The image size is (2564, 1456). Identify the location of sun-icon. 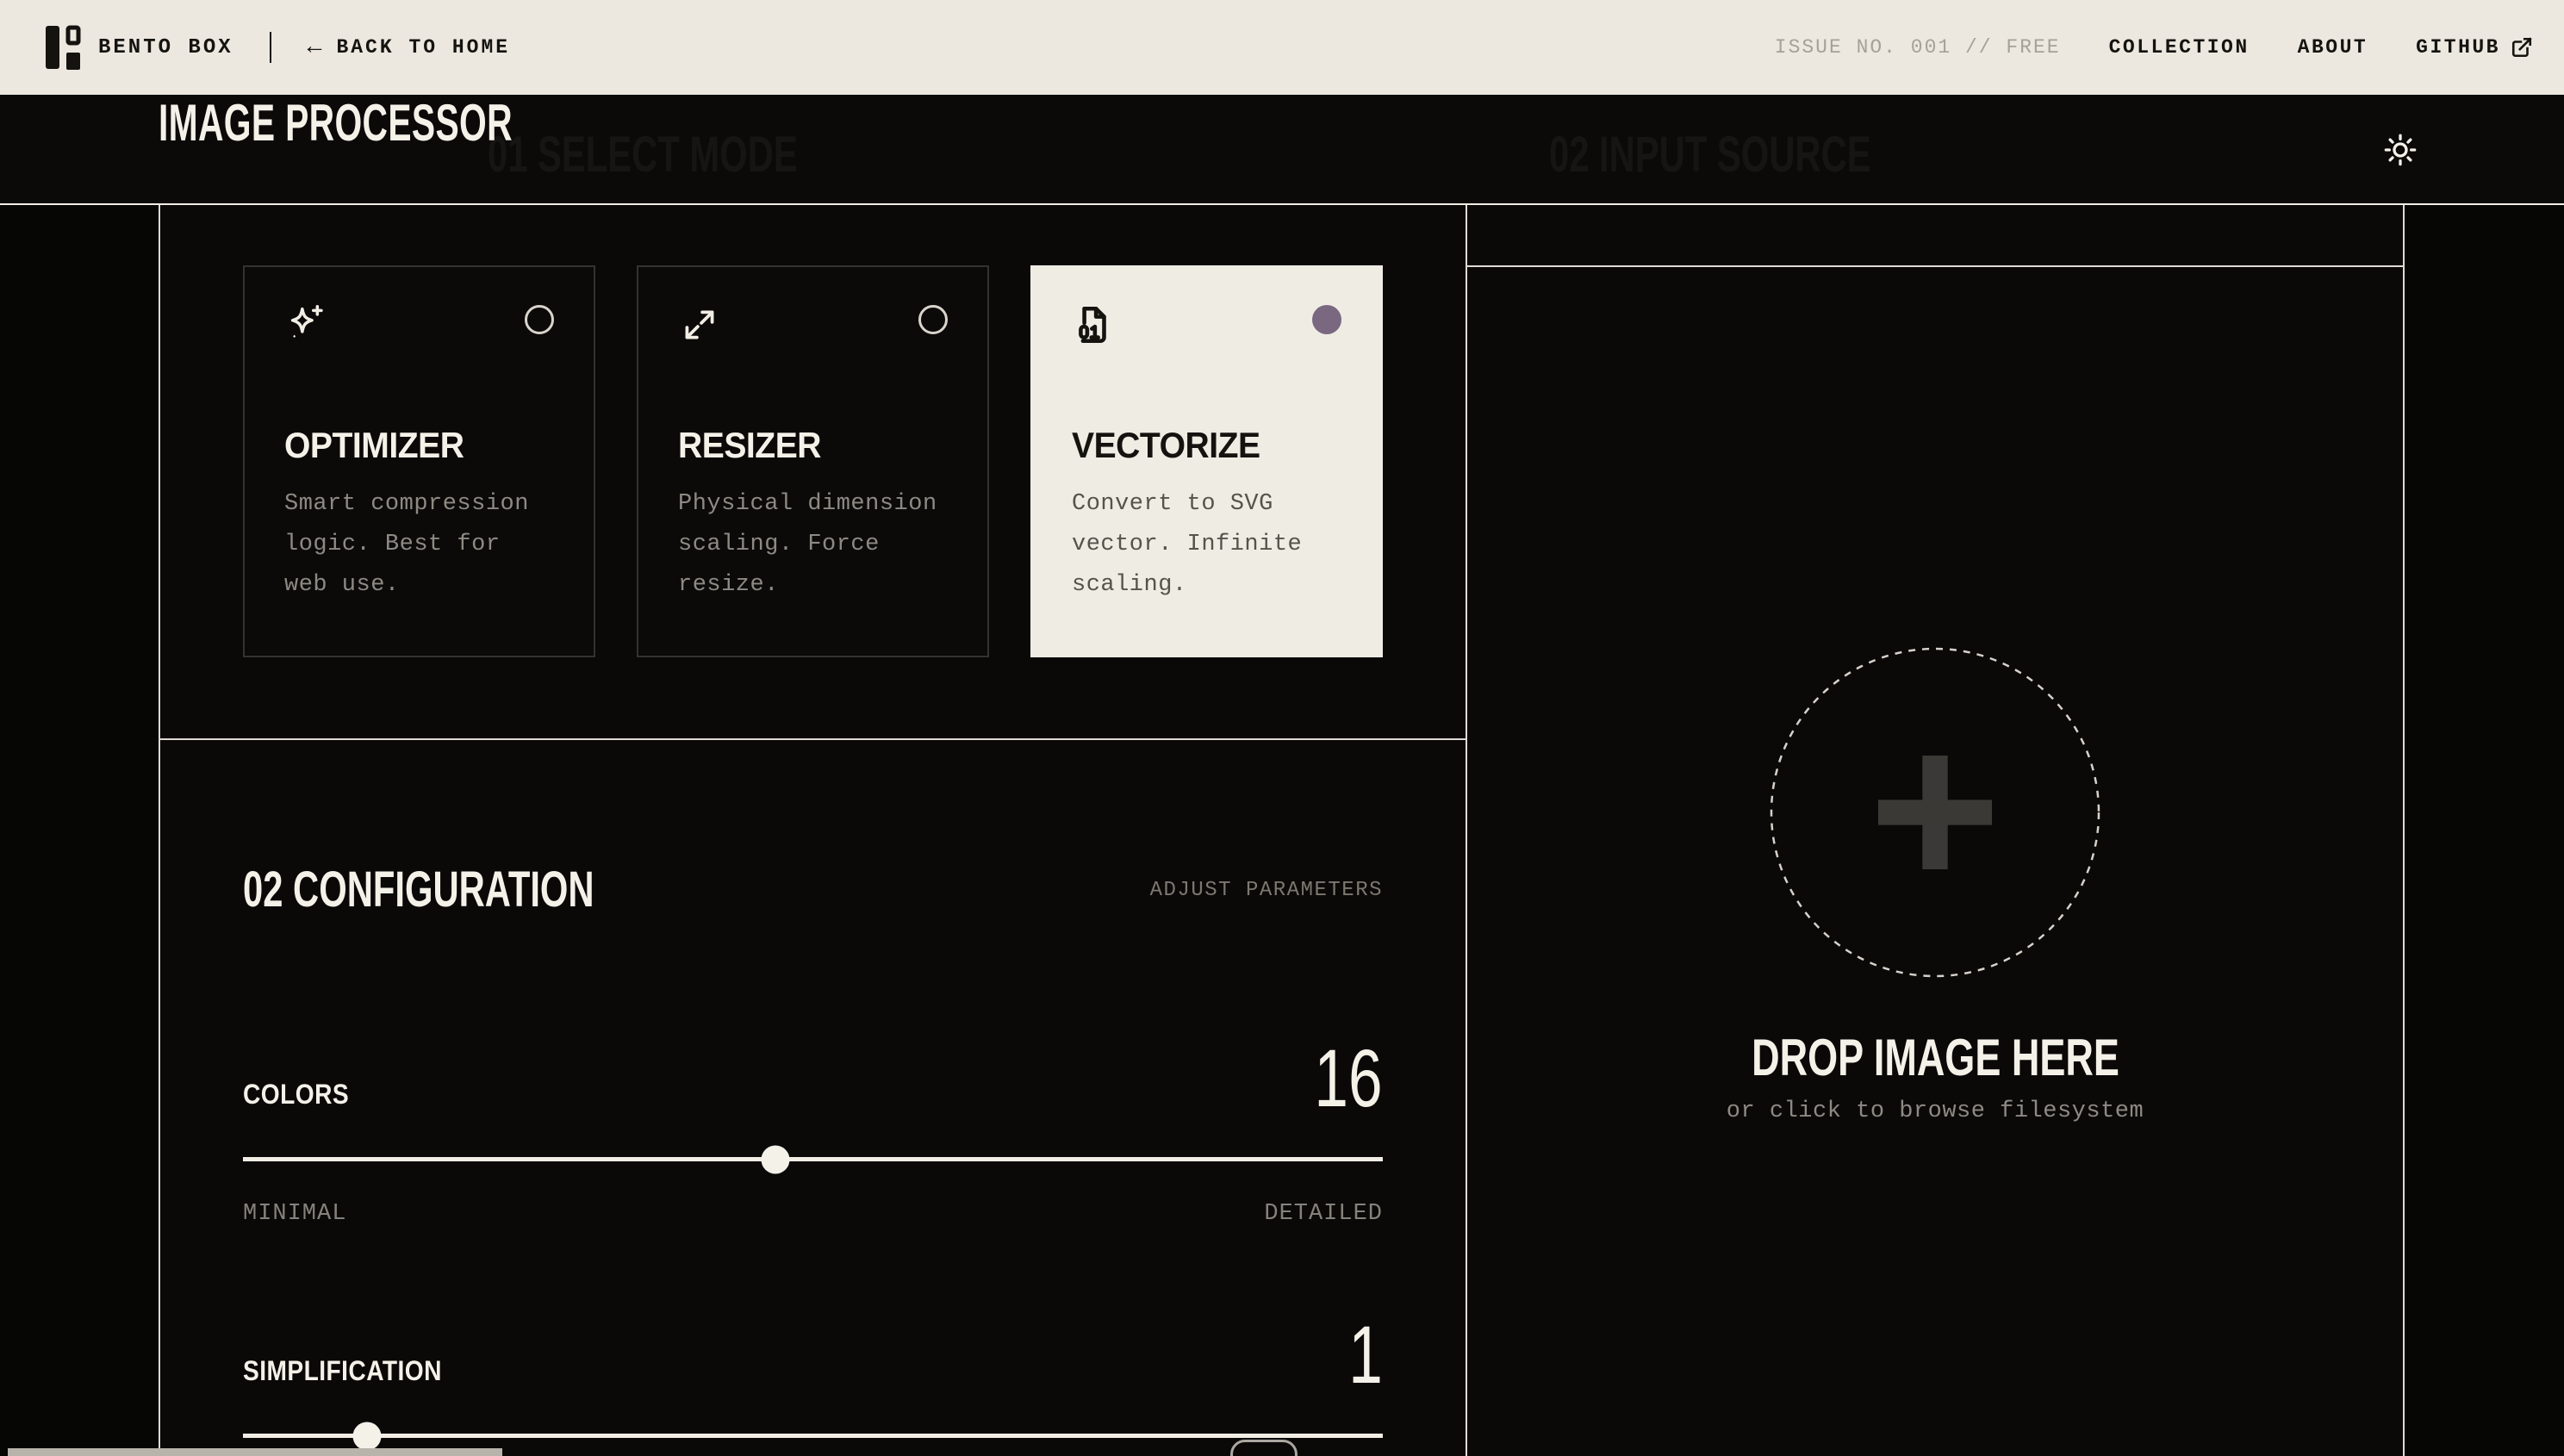
(2400, 150).